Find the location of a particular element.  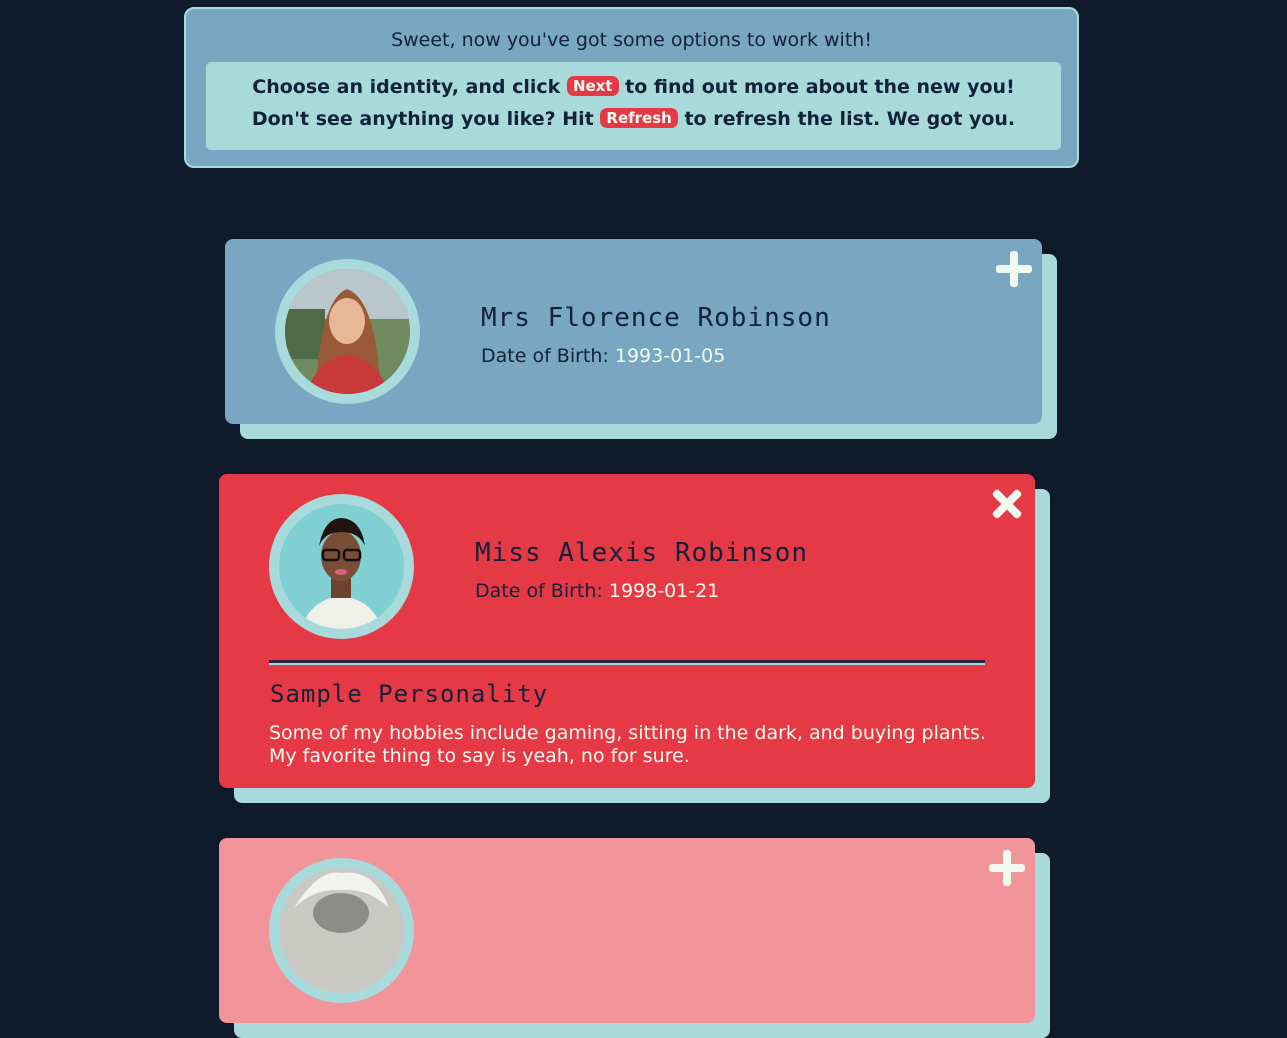

card-body is located at coordinates (627, 930).